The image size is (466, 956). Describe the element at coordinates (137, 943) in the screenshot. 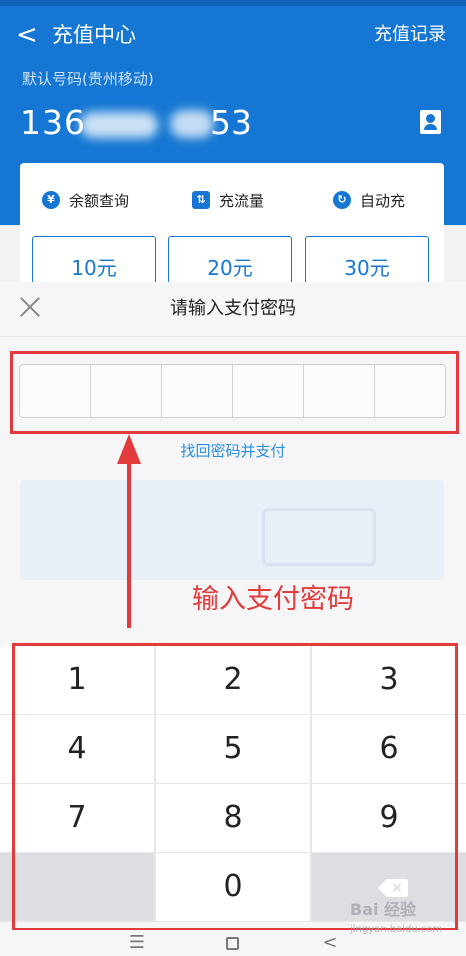

I see `menu-icon: ☰` at that location.